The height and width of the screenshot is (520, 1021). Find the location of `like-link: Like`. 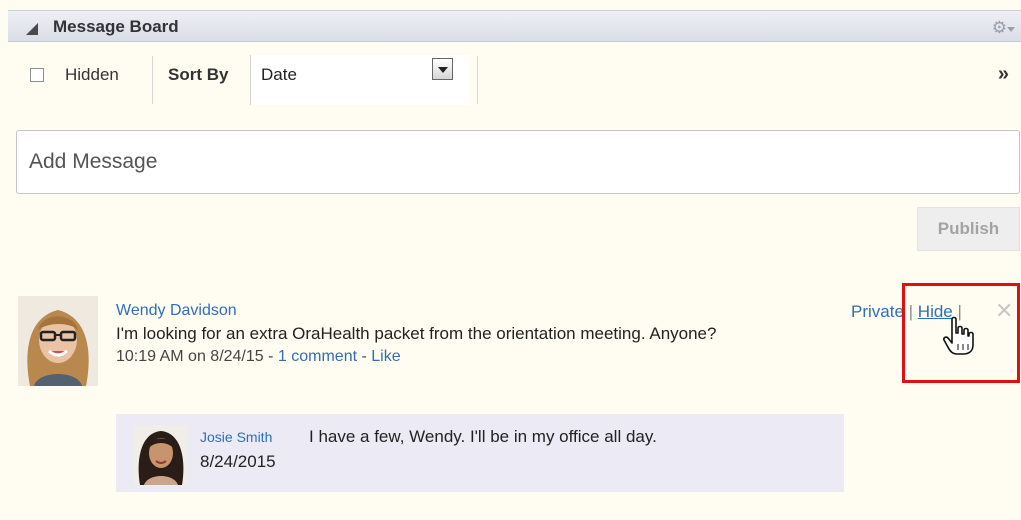

like-link: Like is located at coordinates (385, 356).